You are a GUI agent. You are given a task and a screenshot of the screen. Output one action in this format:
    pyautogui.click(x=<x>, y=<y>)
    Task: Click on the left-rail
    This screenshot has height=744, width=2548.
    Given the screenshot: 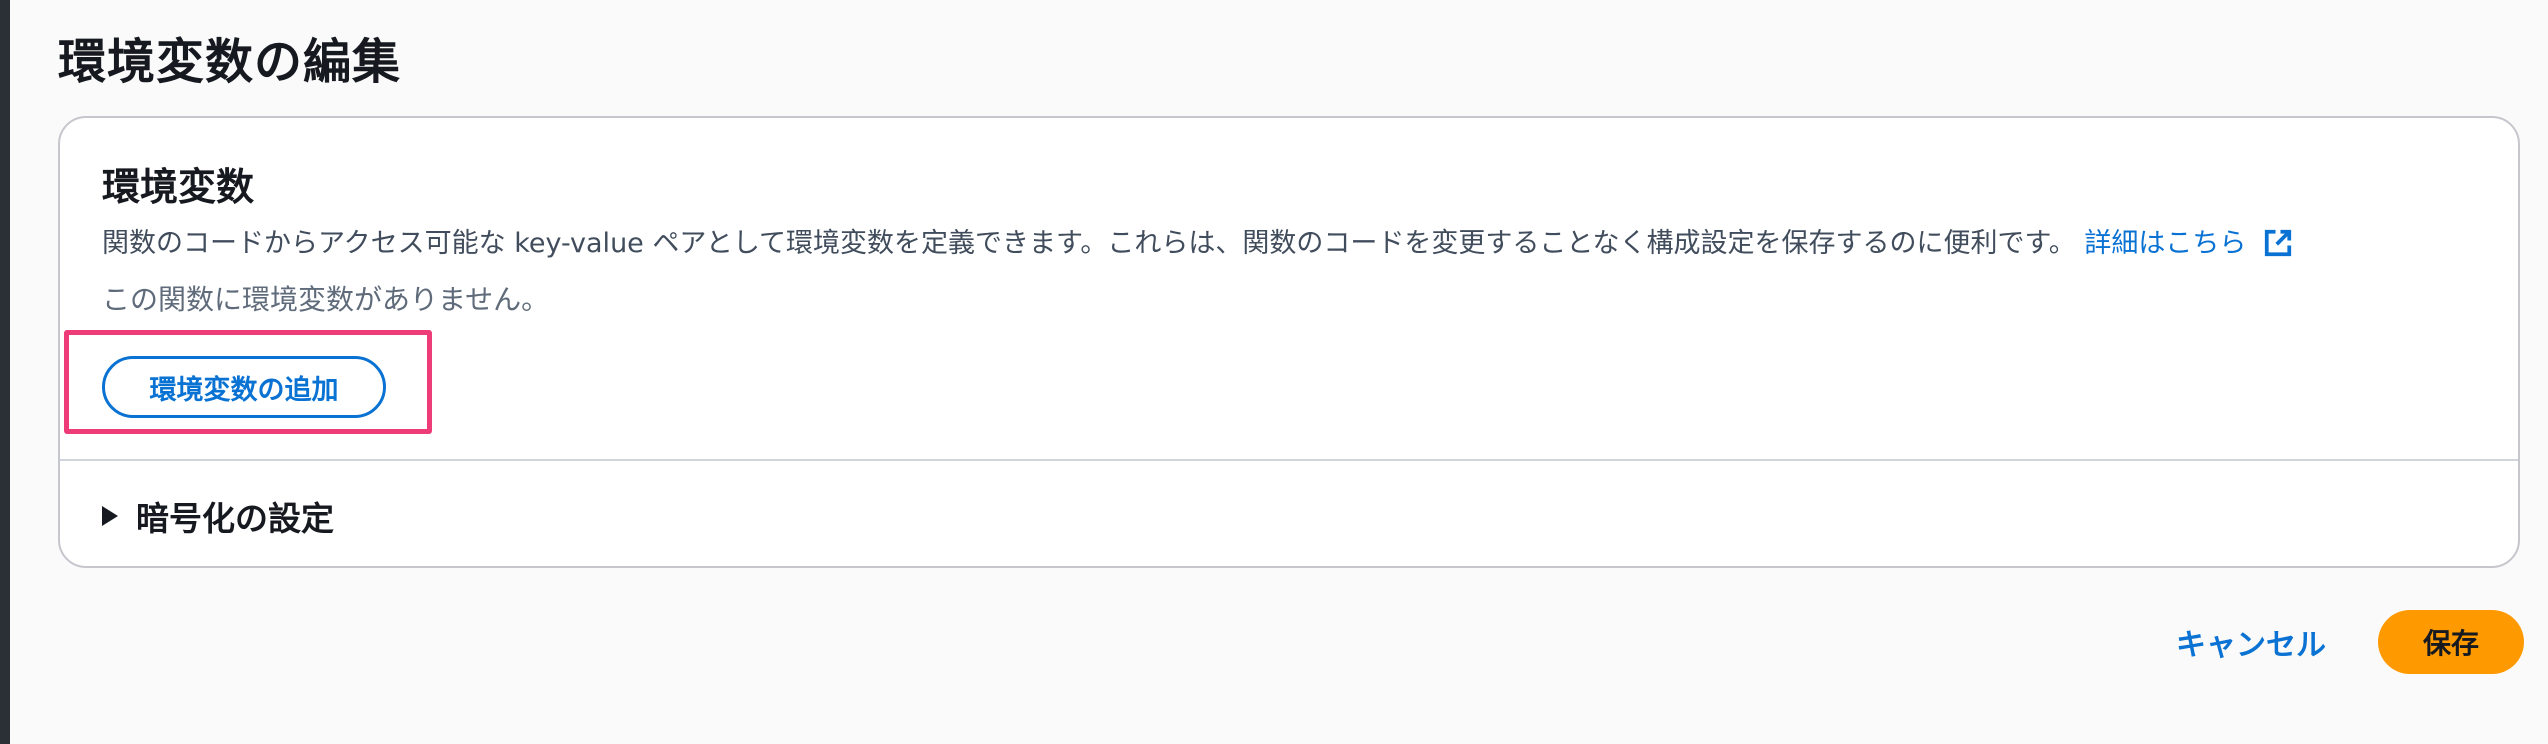 What is the action you would take?
    pyautogui.click(x=5, y=372)
    